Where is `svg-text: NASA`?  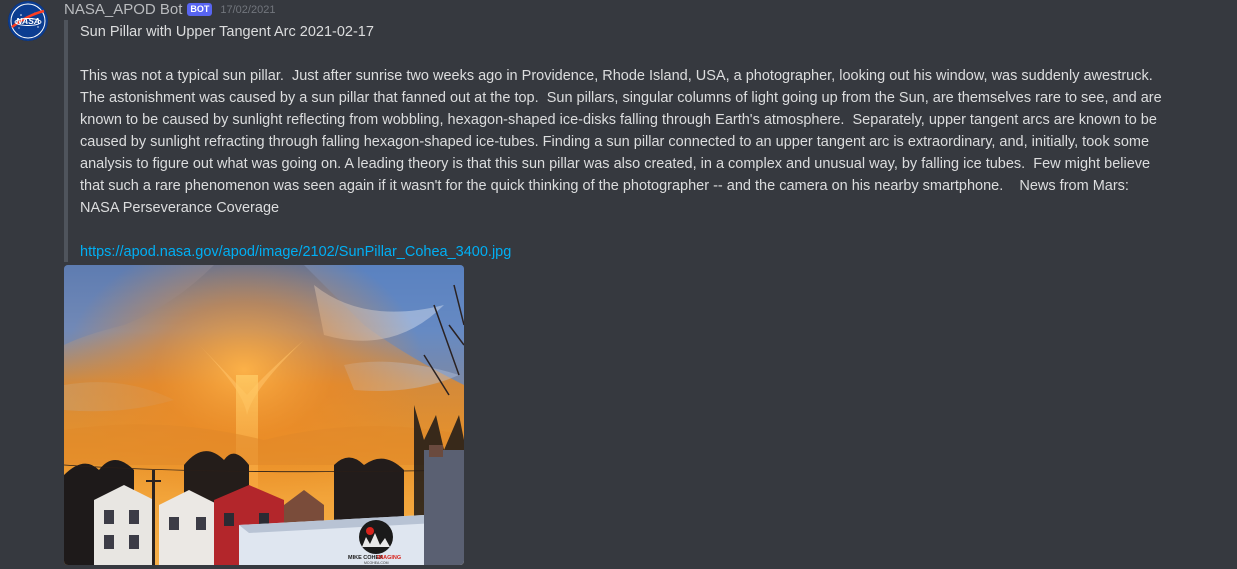
svg-text: NASA is located at coordinates (28, 21).